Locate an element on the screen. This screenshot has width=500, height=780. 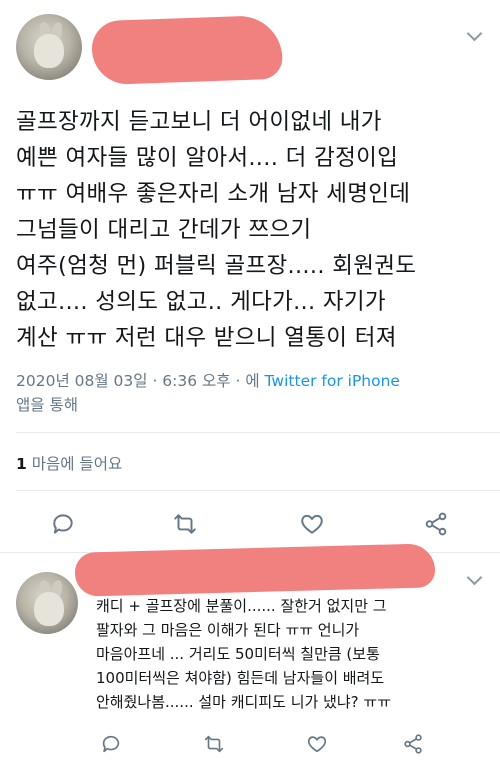
likes-stat: 1 마음에 들어요 is located at coordinates (69, 463).